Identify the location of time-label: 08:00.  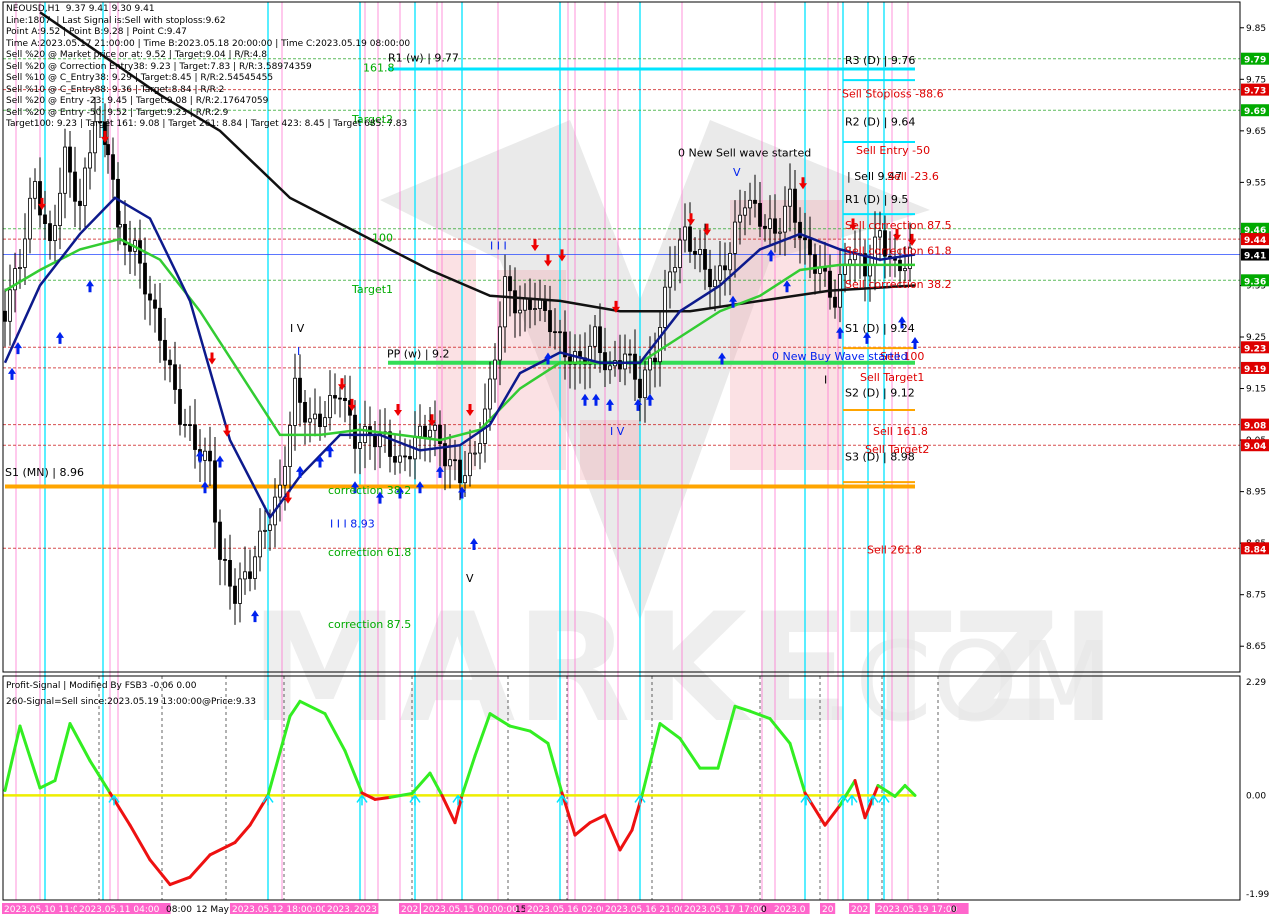
(179, 910).